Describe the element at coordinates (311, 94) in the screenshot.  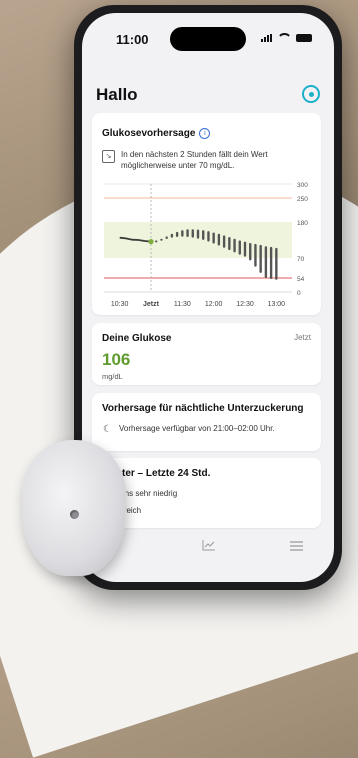
I see `sensor-status-icon` at that location.